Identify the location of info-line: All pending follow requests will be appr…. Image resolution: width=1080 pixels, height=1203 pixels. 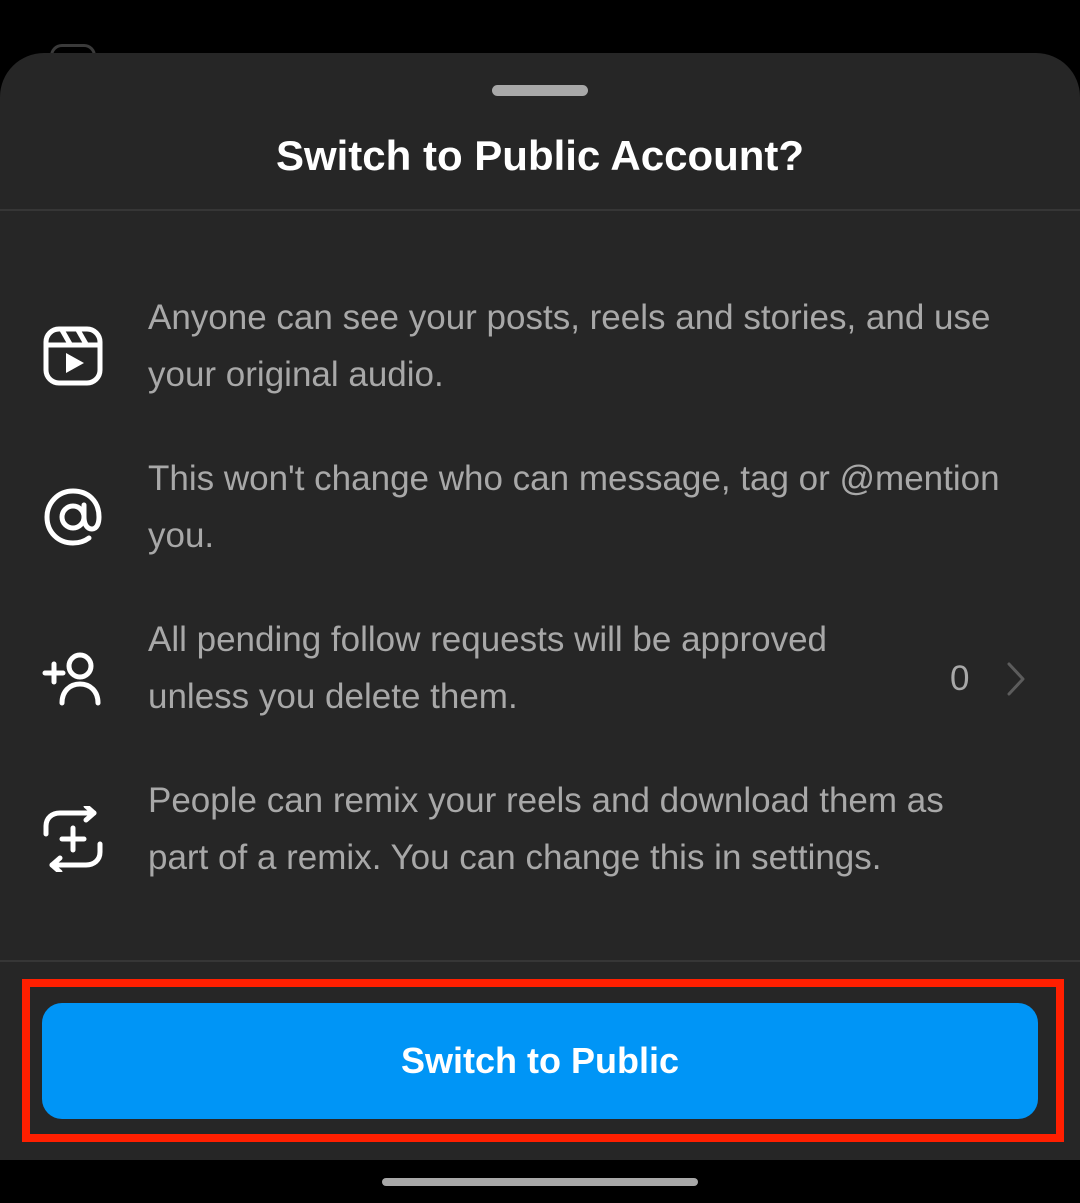
(488, 639).